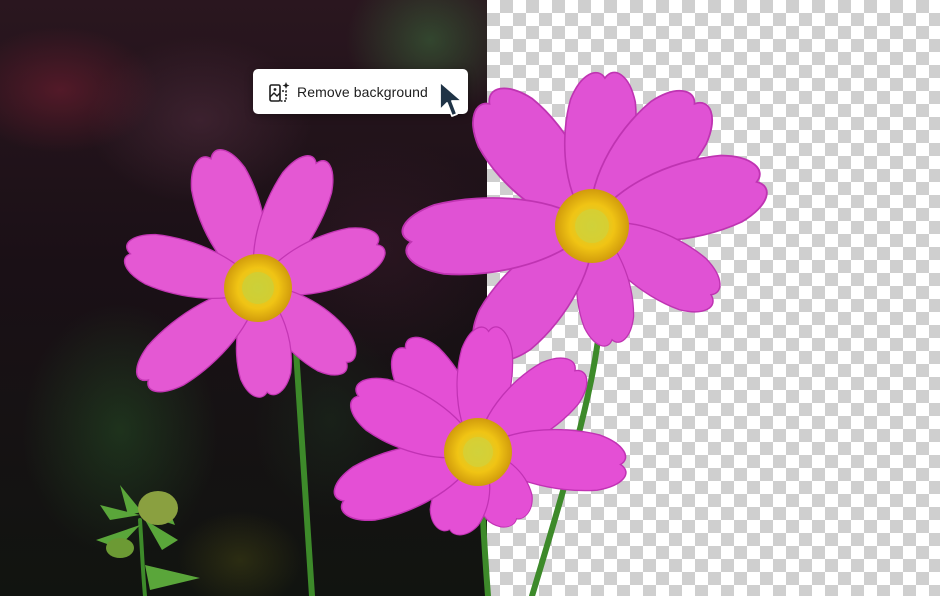 The height and width of the screenshot is (596, 940). Describe the element at coordinates (303, 464) in the screenshot. I see `stem-left` at that location.